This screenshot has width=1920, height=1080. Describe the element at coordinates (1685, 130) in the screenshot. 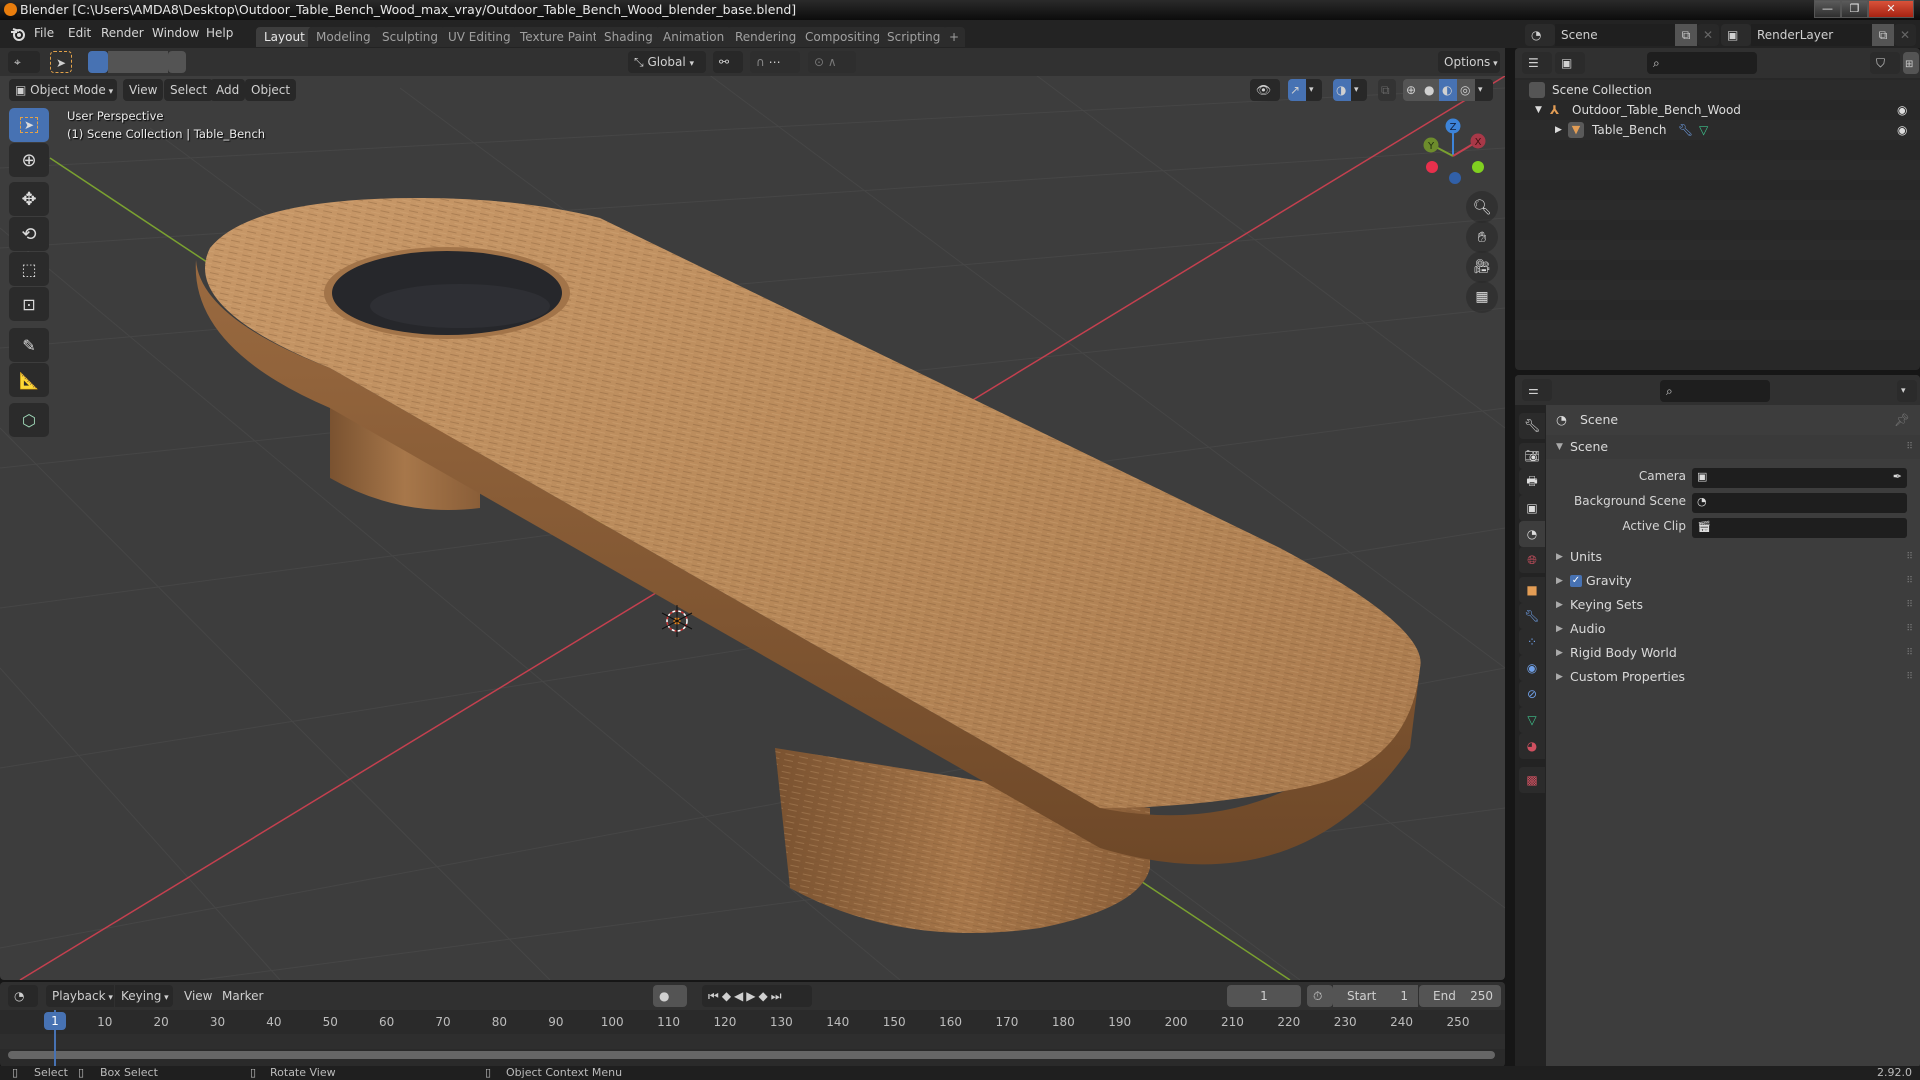

I see `modifier-wrench-icon: 🔧︎` at that location.